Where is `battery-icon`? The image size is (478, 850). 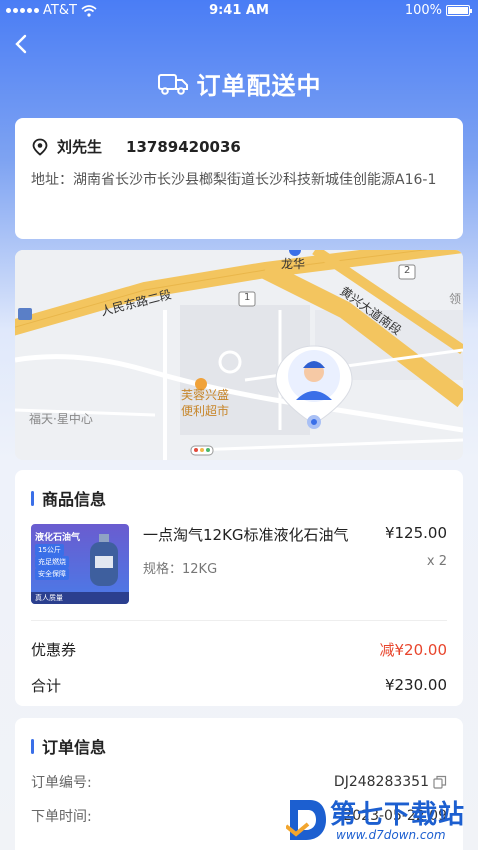 battery-icon is located at coordinates (459, 10).